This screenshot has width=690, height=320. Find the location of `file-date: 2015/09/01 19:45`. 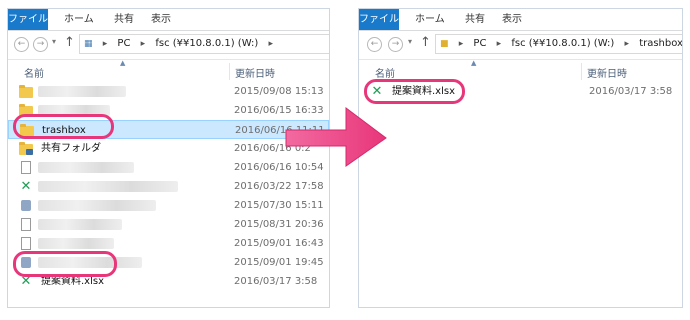

file-date: 2015/09/01 19:45 is located at coordinates (279, 262).